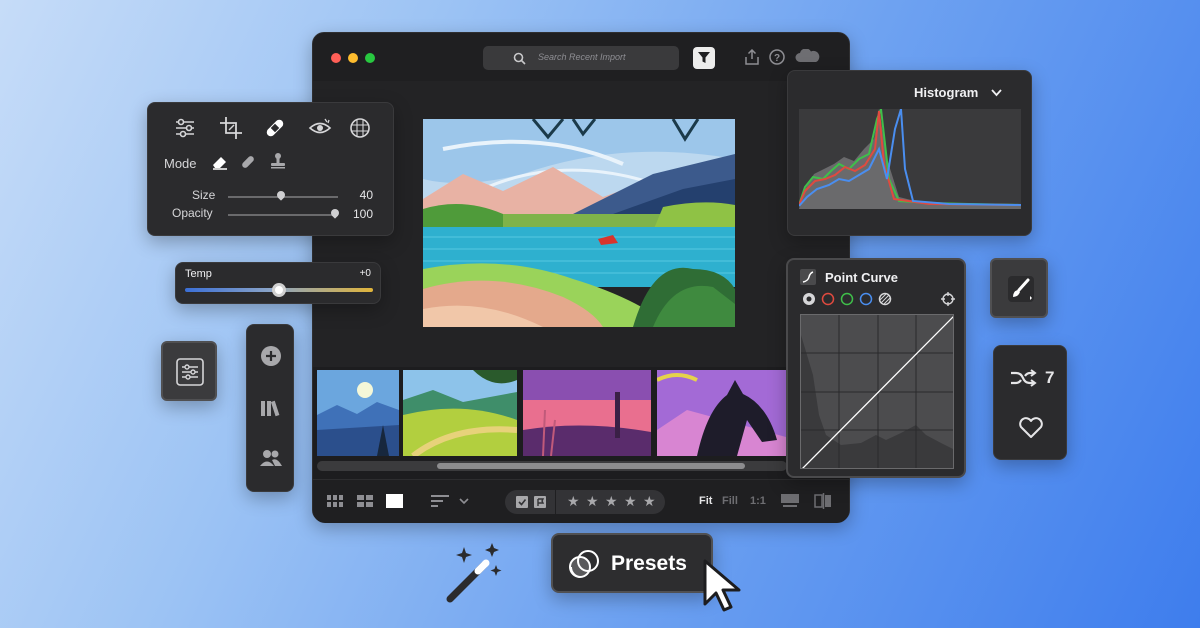 The width and height of the screenshot is (1200, 628). I want to click on sort-icon, so click(440, 501).